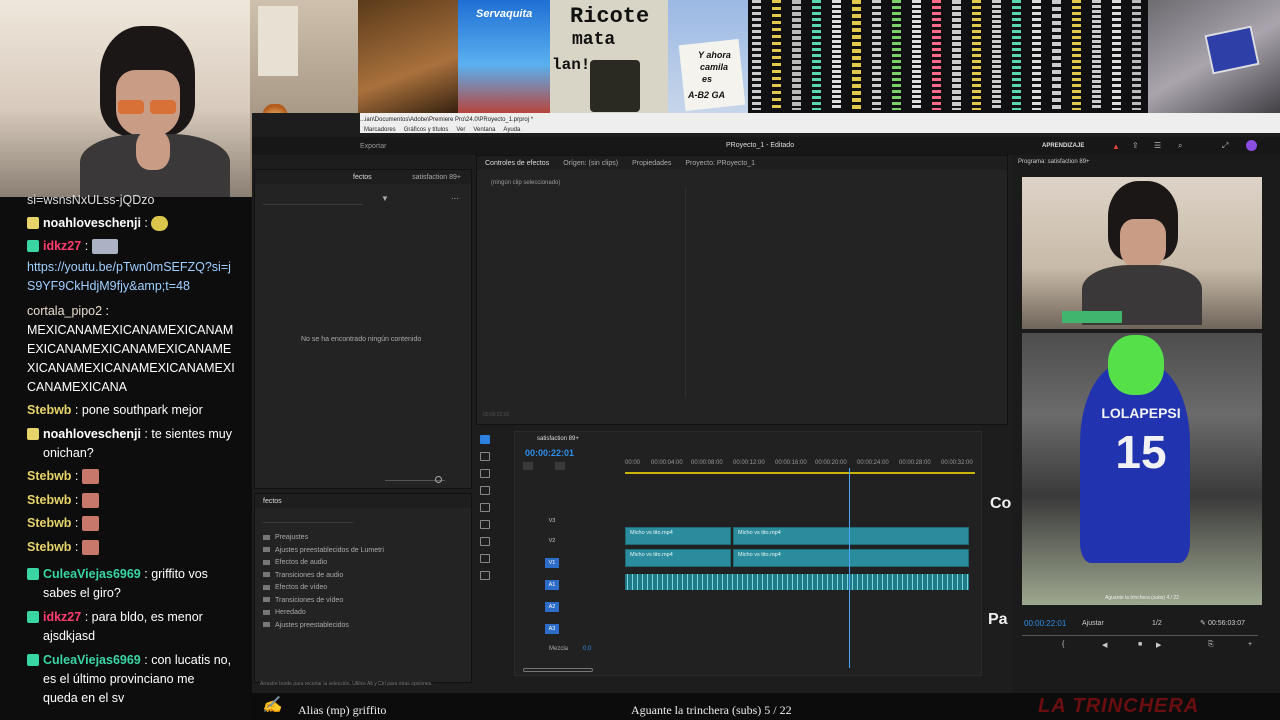  Describe the element at coordinates (1140, 635) in the screenshot. I see `program-scrub-bar` at that location.